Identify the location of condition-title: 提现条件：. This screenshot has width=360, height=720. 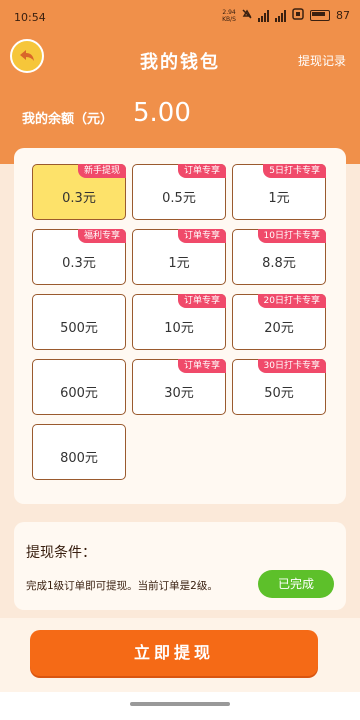
(61, 553).